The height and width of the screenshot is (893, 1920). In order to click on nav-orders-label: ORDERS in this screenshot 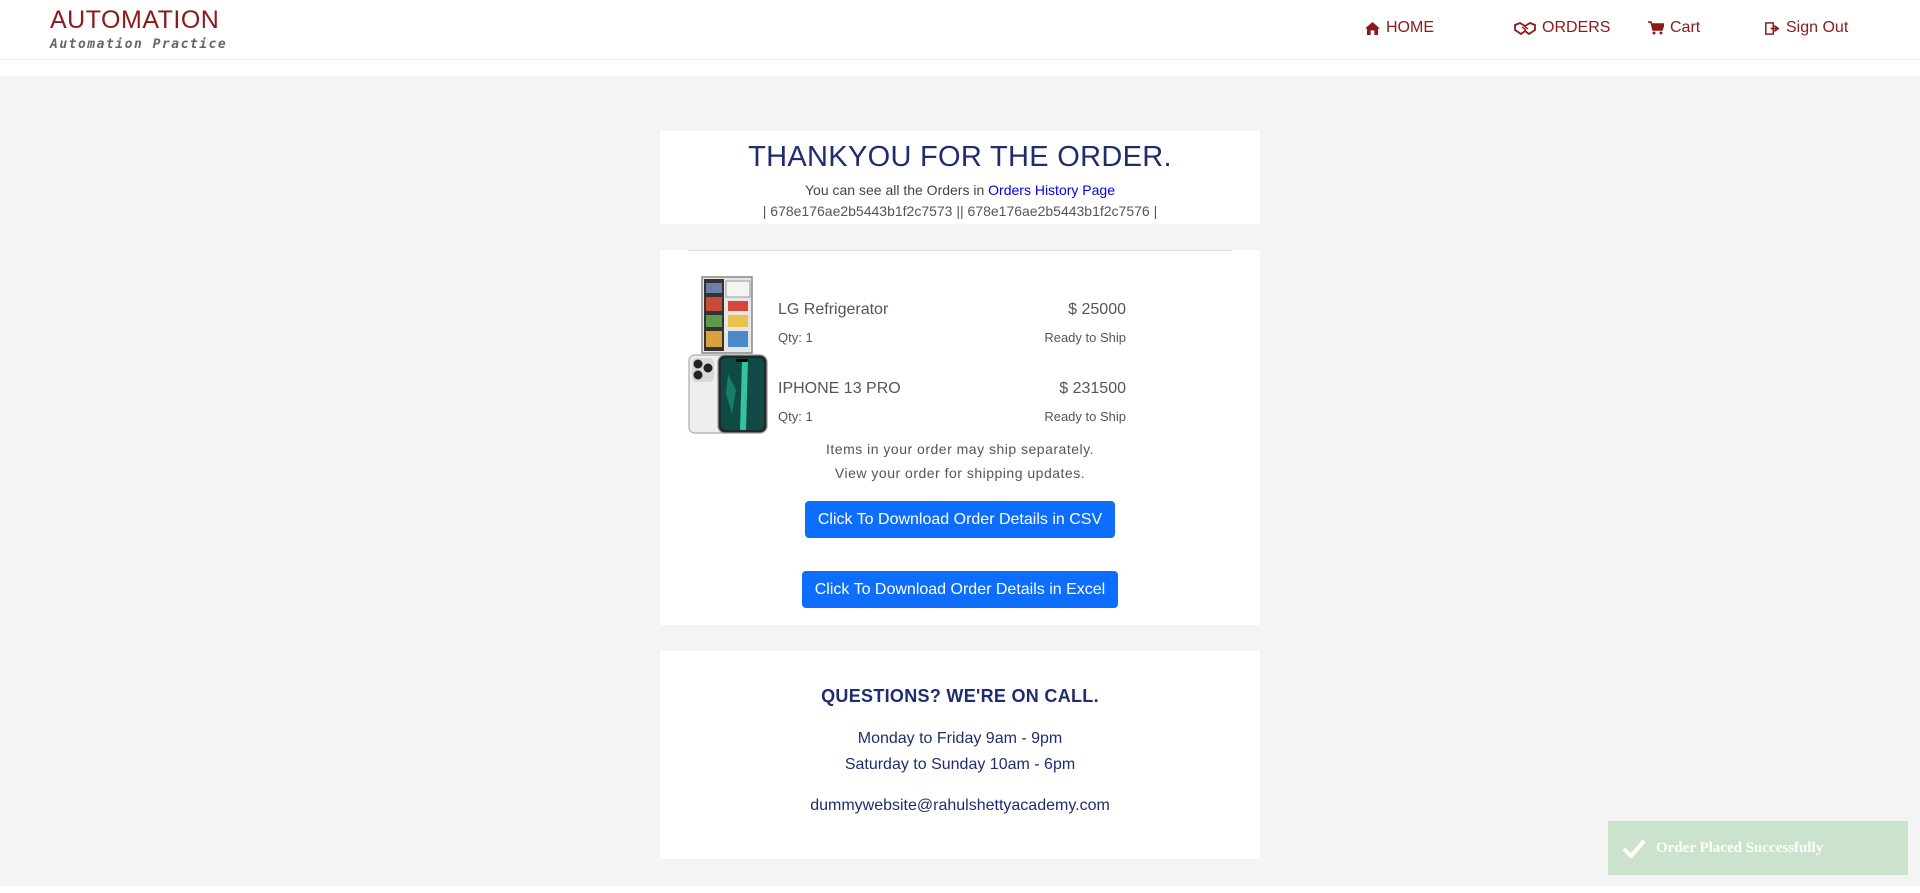, I will do `click(1576, 27)`.